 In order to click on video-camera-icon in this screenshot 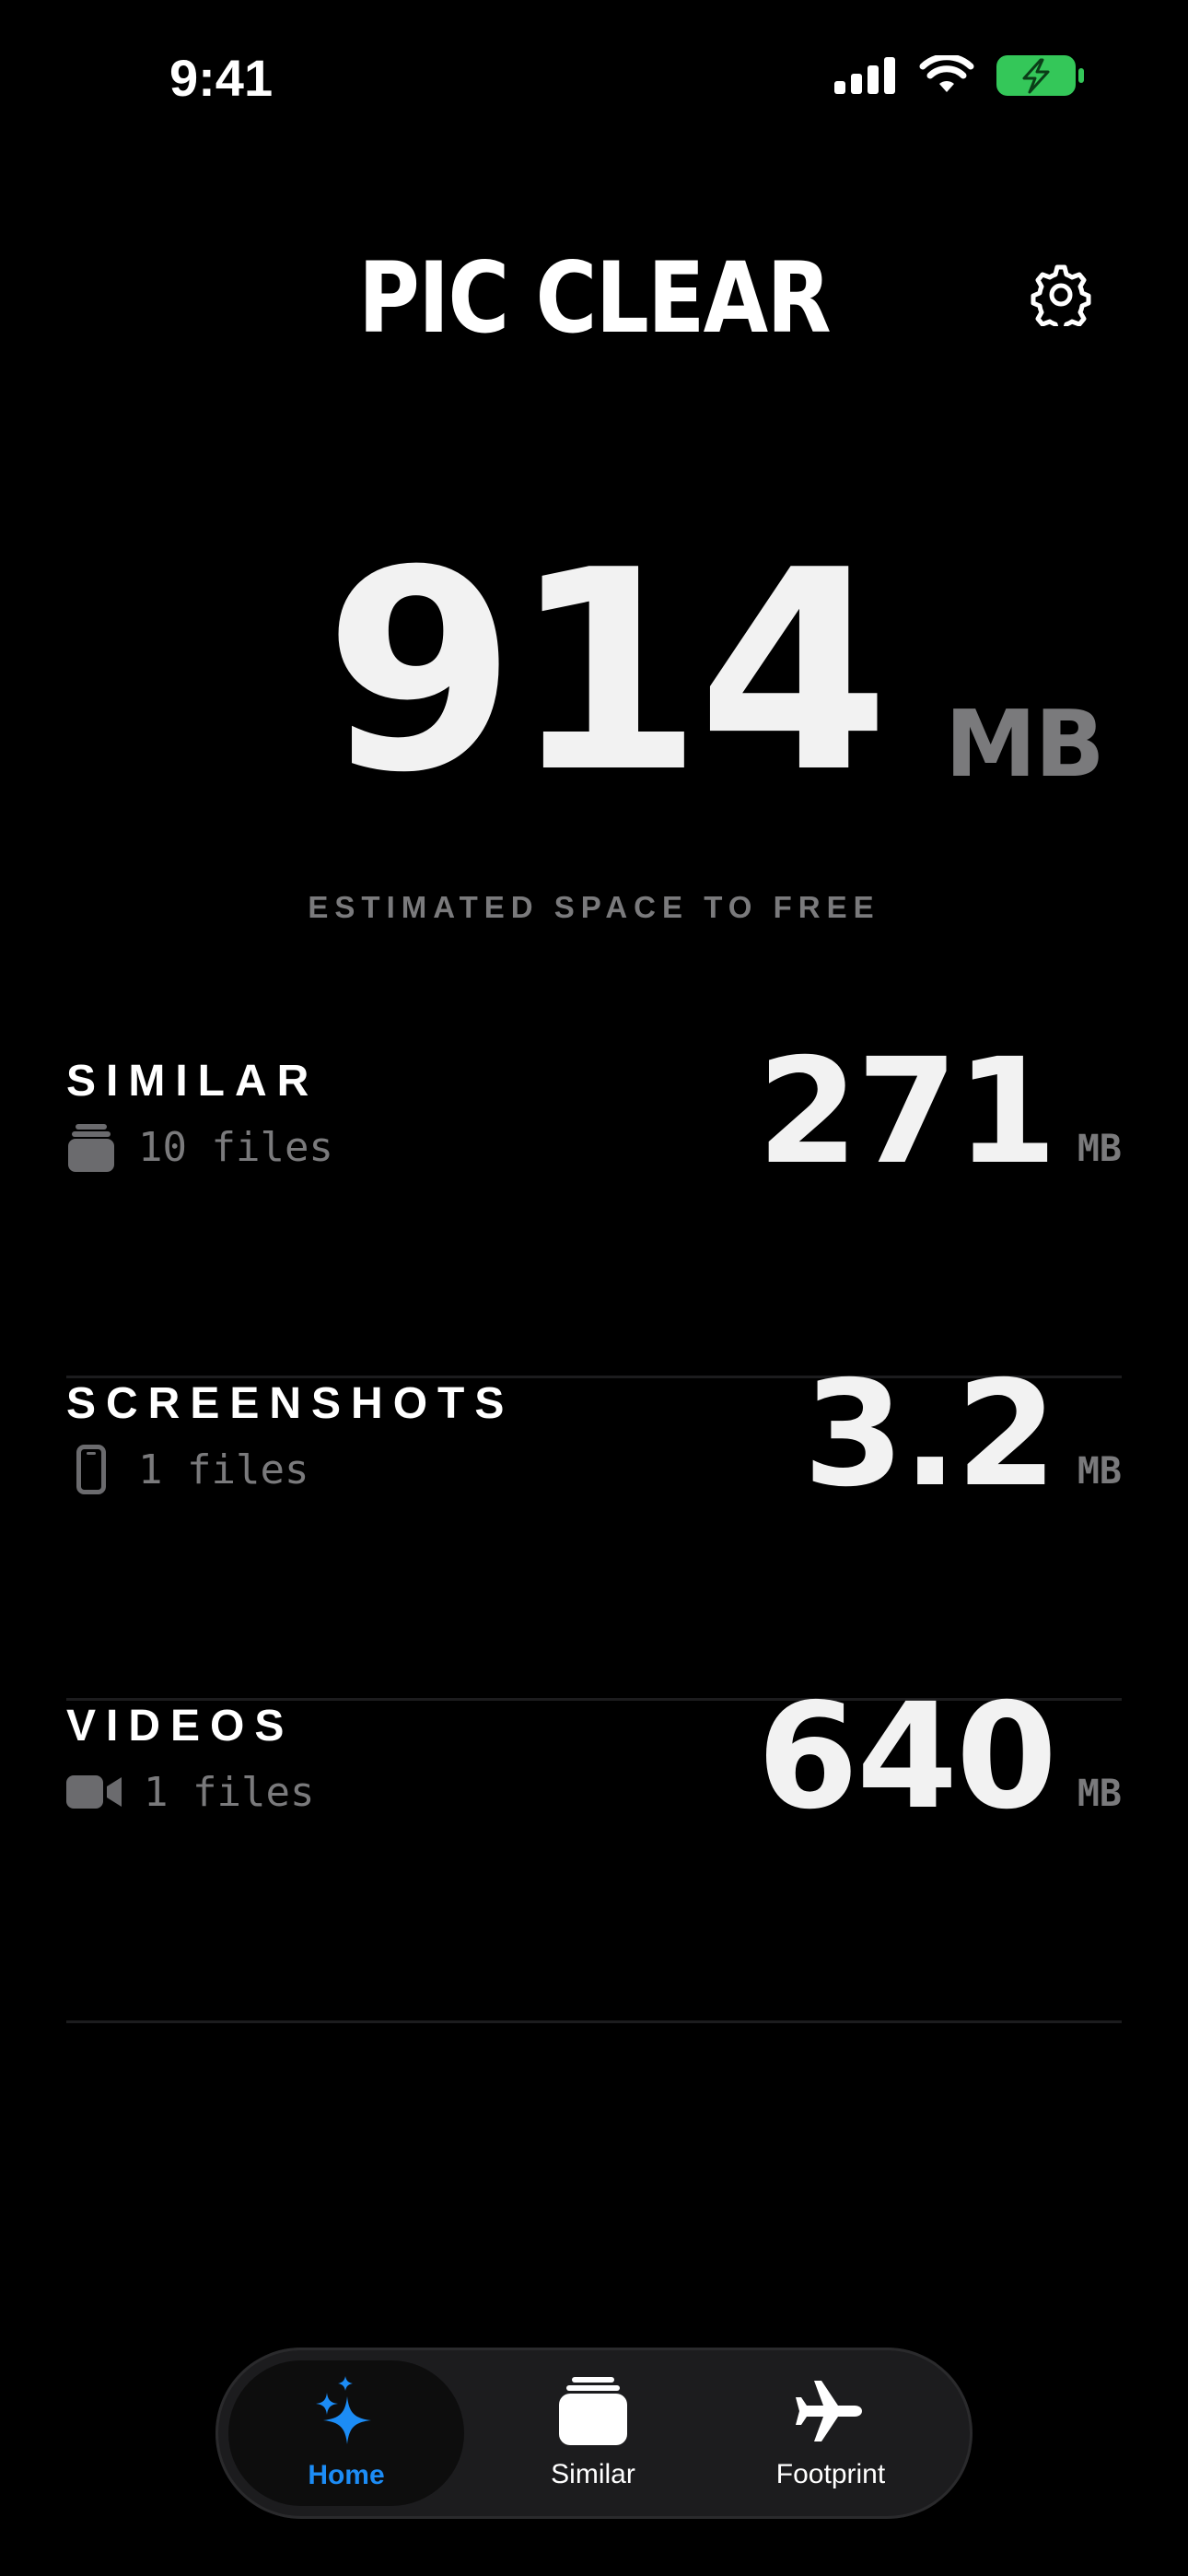, I will do `click(94, 1792)`.